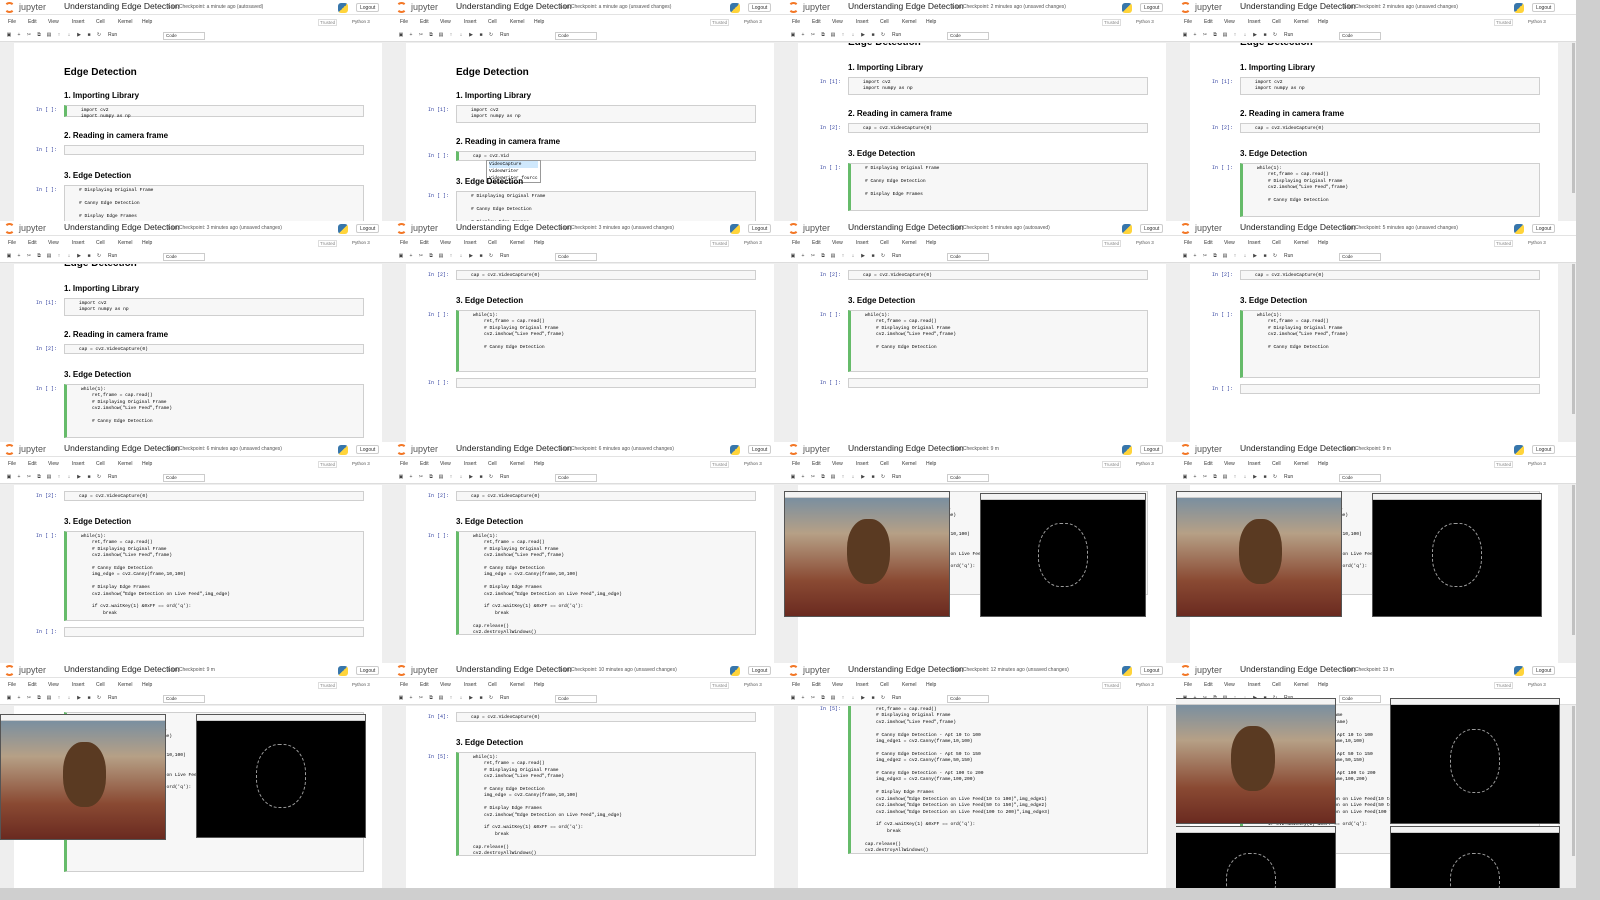 The height and width of the screenshot is (900, 1600). I want to click on toolbar-icon: ↓, so click(461, 698).